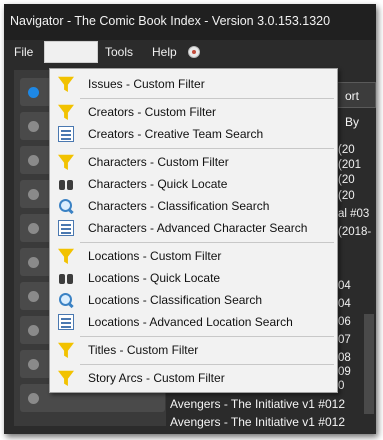  Describe the element at coordinates (176, 134) in the screenshot. I see `menu-item-label: Creators - Creative Team Search` at that location.